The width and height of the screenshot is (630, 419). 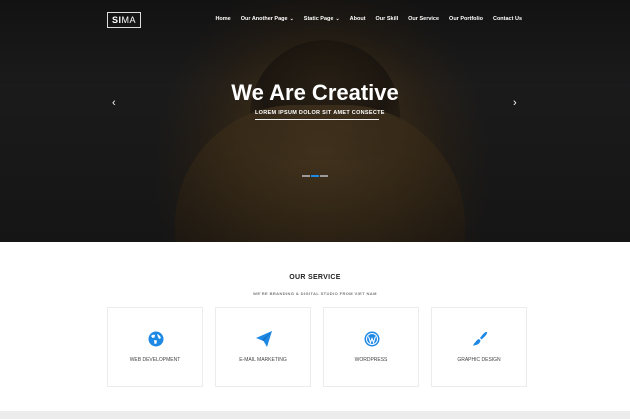 What do you see at coordinates (358, 19) in the screenshot?
I see `nav-item-about: About` at bounding box center [358, 19].